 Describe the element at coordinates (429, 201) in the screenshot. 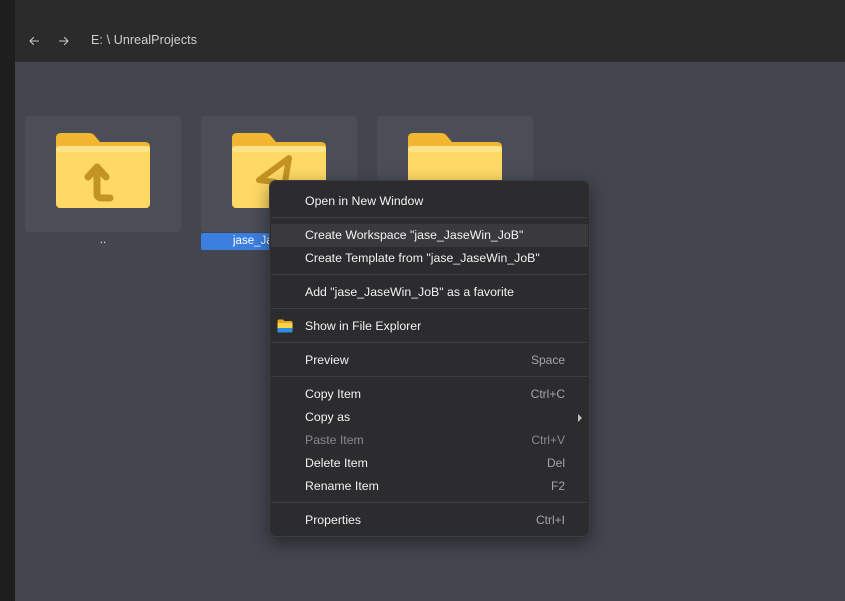

I see `menu-item-open-new-window: Open in New Window` at that location.